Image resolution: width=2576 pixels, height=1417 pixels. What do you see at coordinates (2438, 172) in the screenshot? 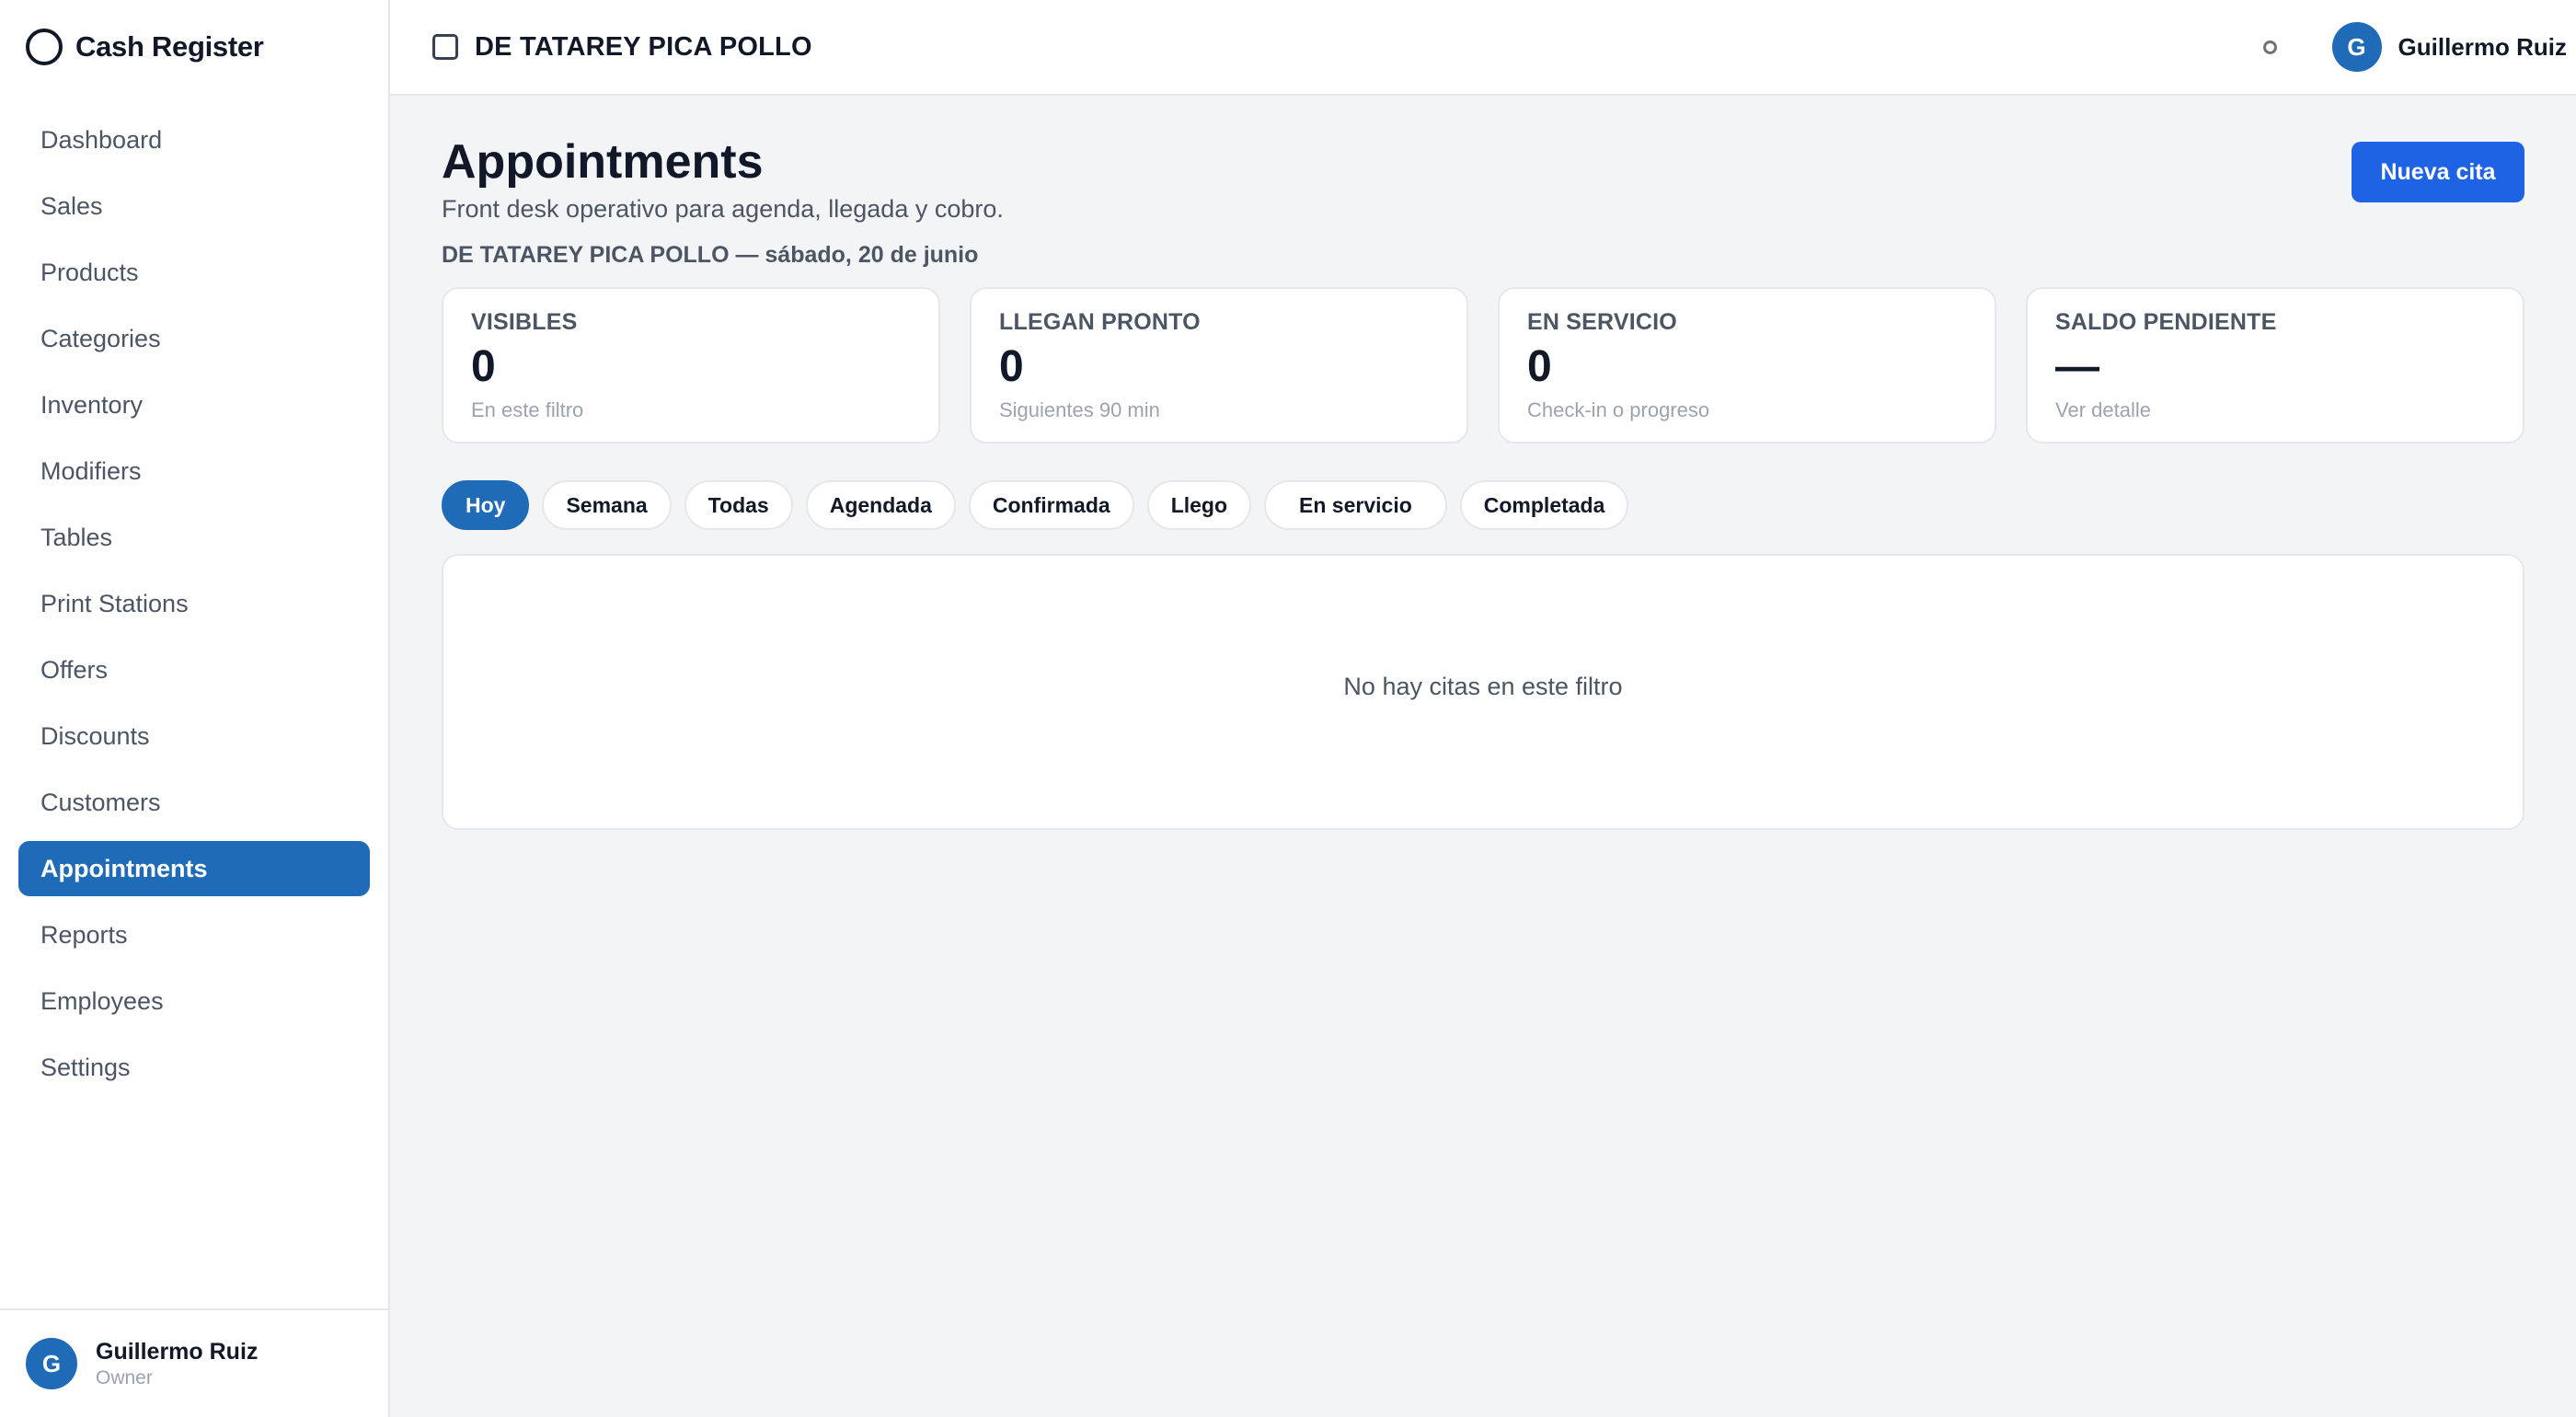
I see `new-appointment-button: Nueva cita` at bounding box center [2438, 172].